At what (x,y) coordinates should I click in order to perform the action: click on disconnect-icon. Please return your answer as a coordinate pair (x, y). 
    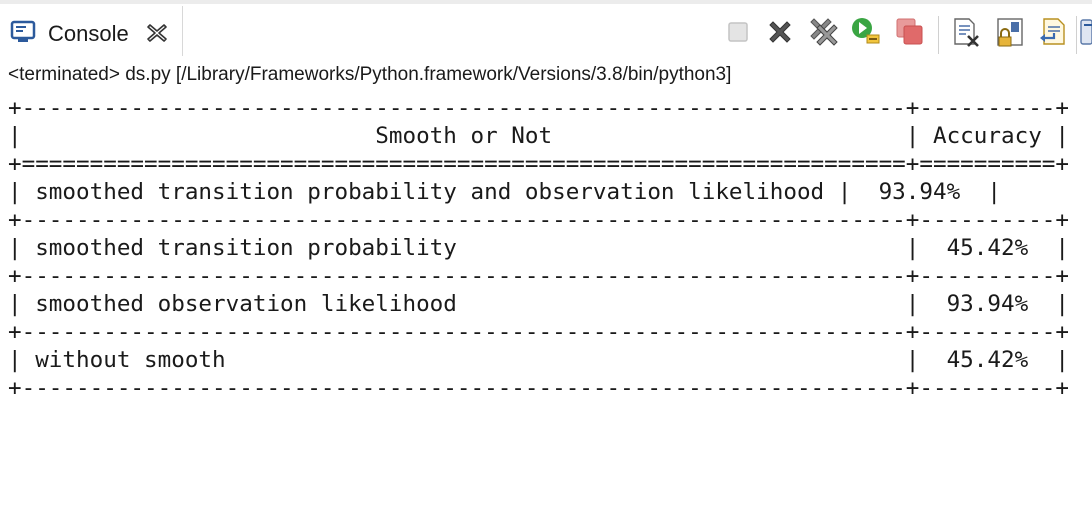
    Looking at the image, I should click on (910, 34).